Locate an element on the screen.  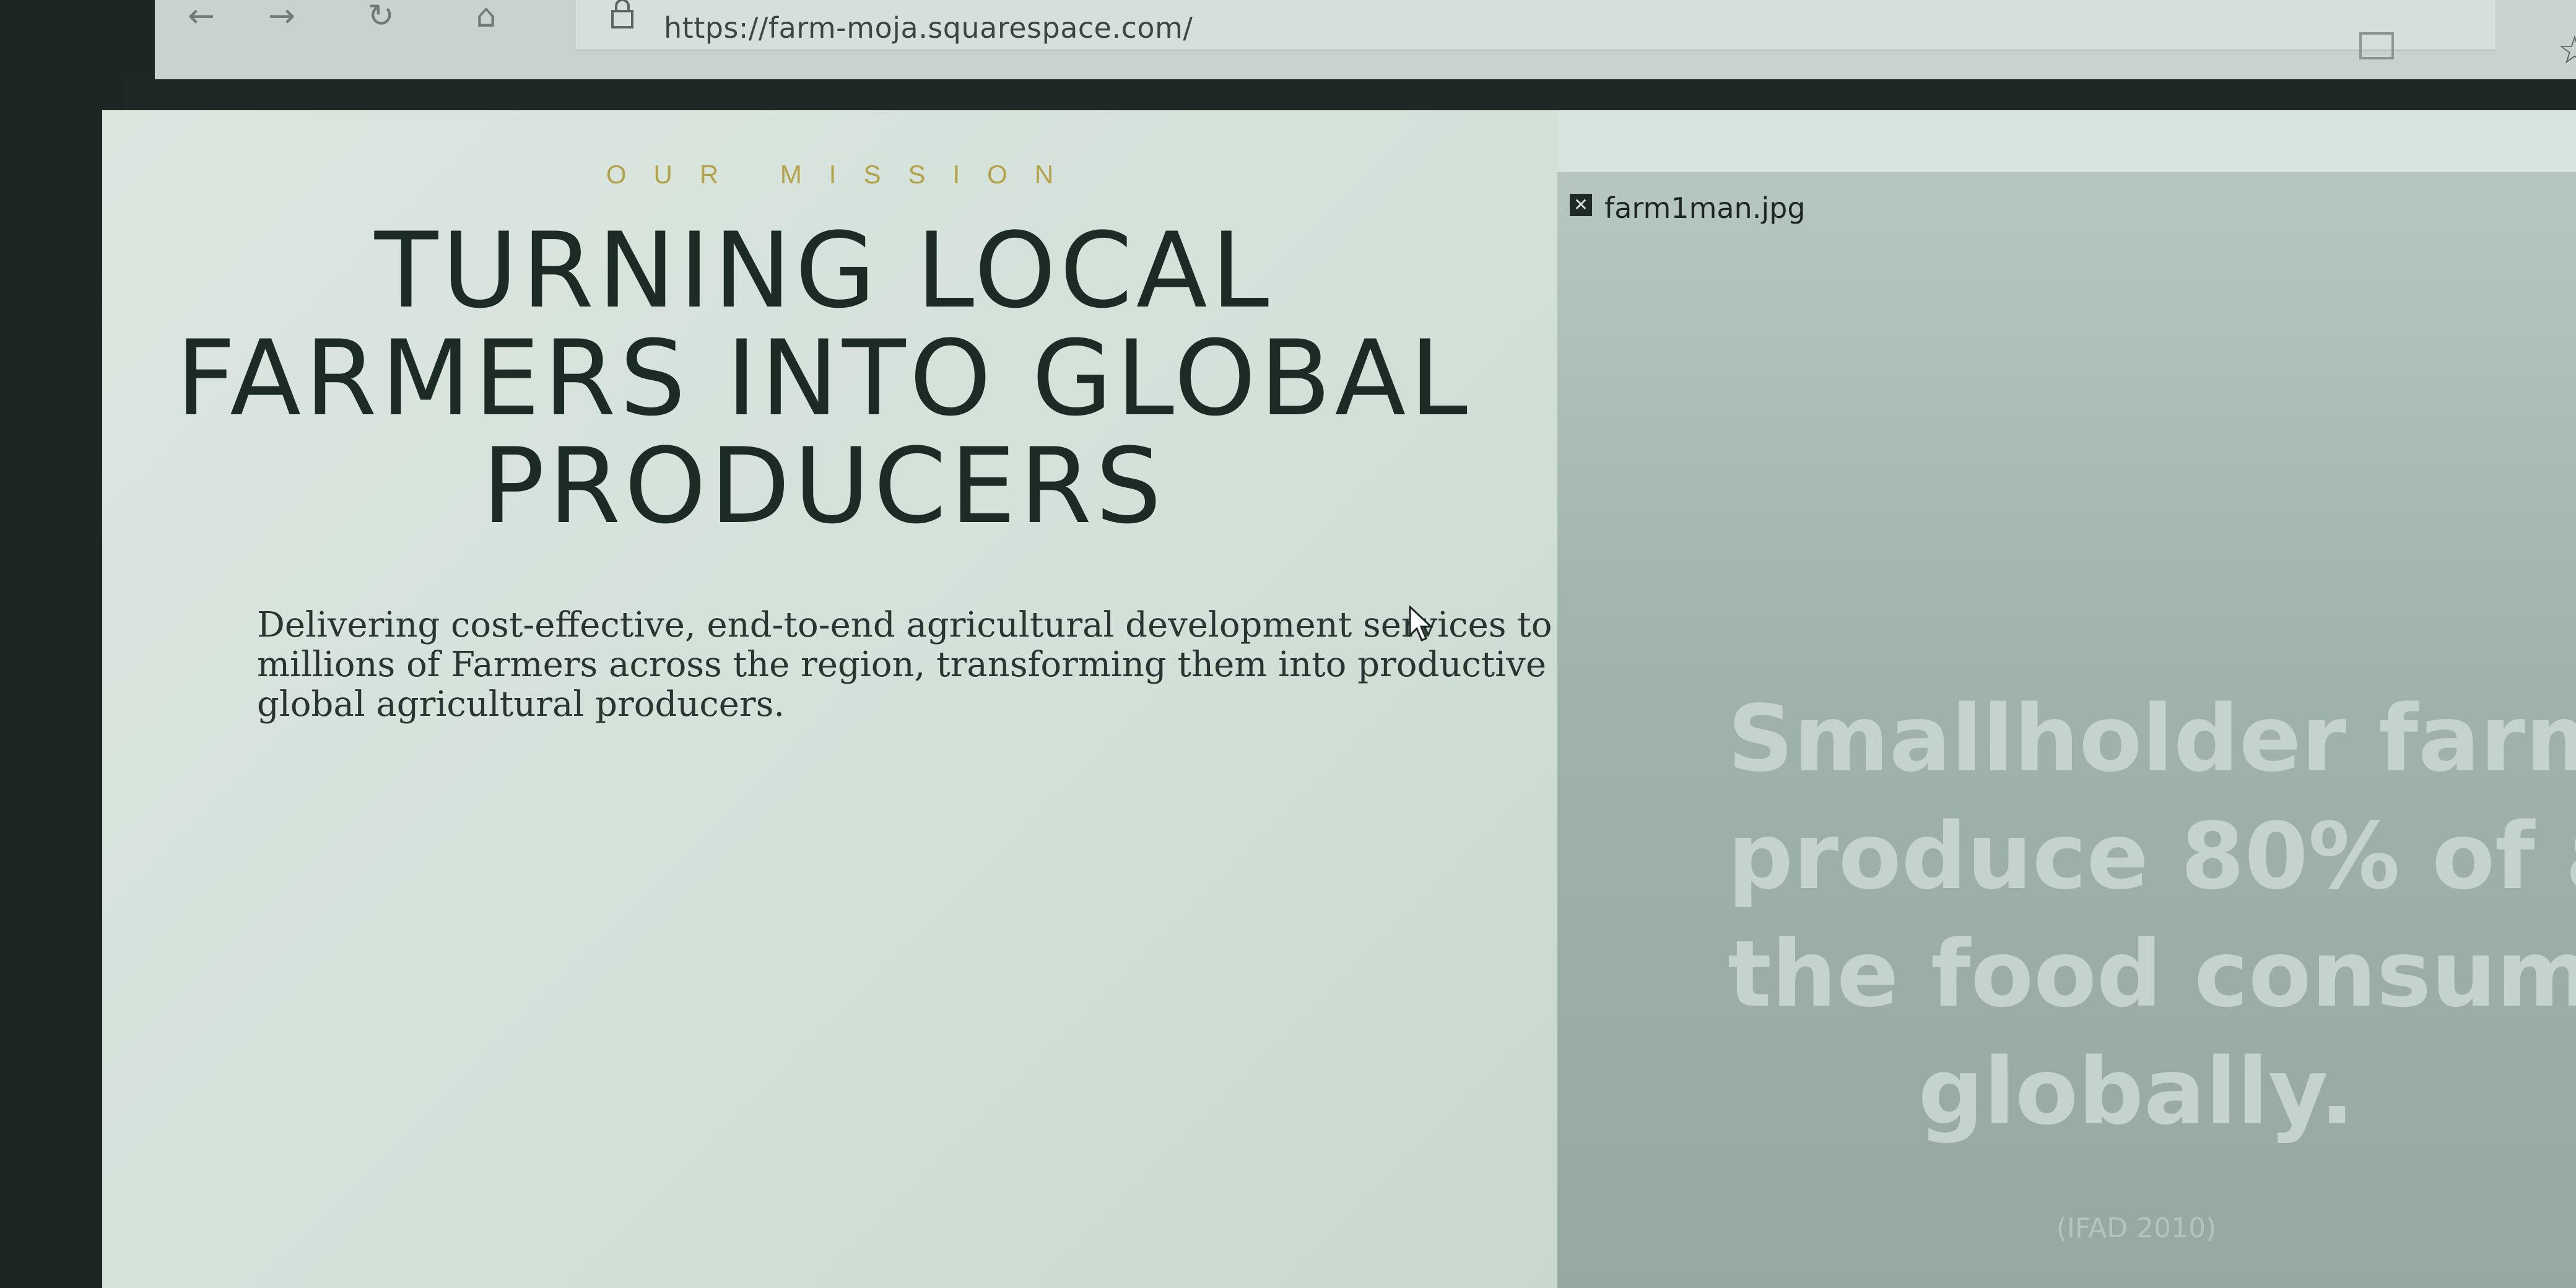
section-eyebrow: OUR MISSION is located at coordinates (843, 174).